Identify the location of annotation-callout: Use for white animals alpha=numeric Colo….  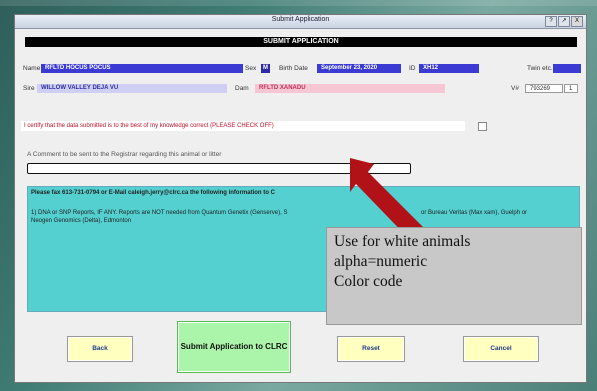
(454, 276).